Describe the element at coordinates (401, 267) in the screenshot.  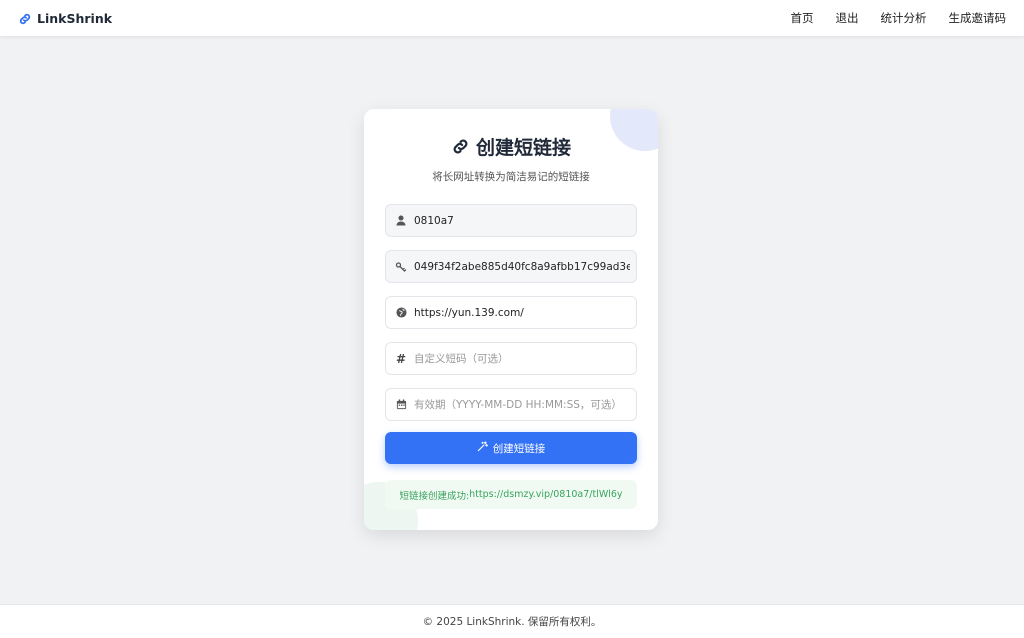
I see `key-icon` at that location.